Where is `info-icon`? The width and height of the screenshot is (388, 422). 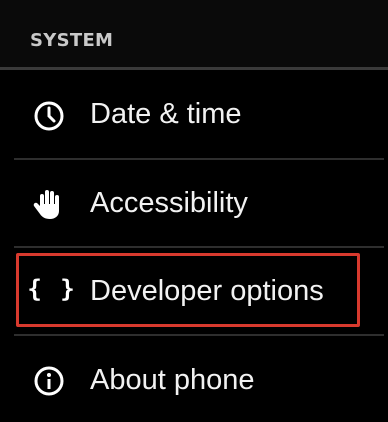 info-icon is located at coordinates (49, 381).